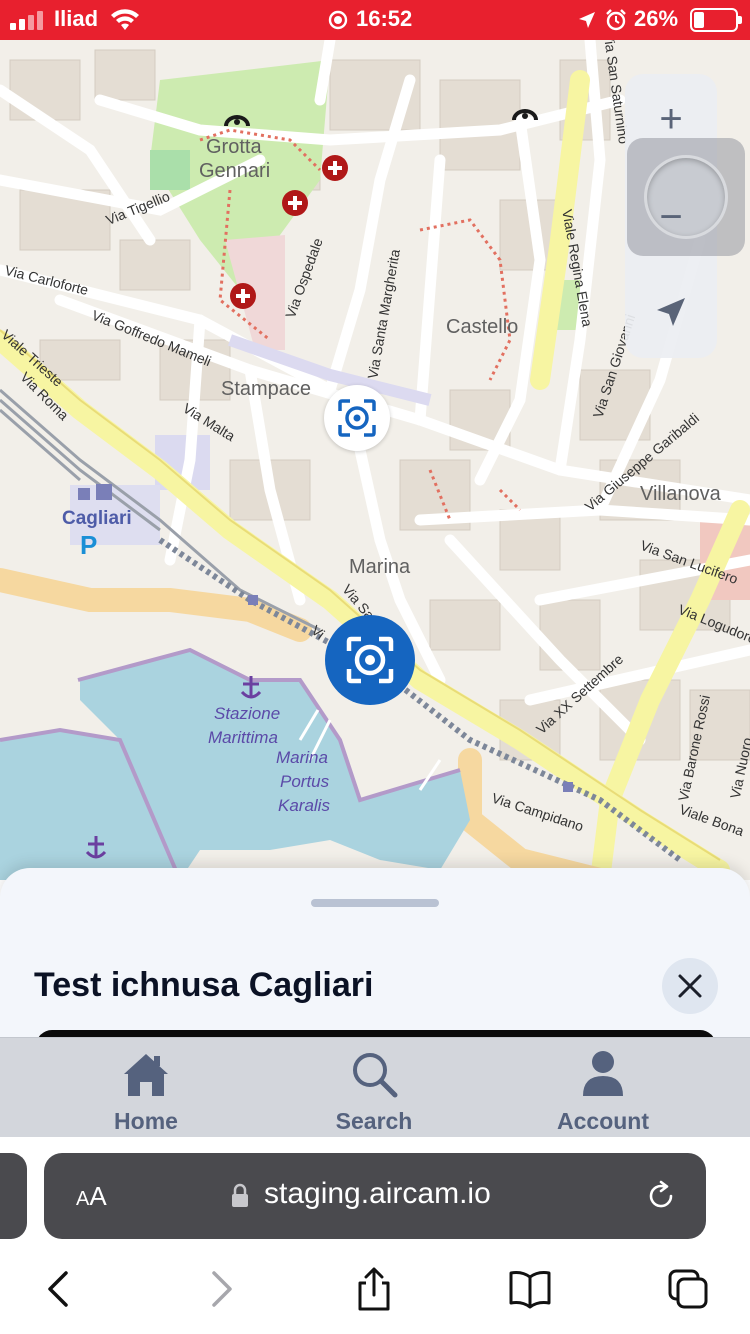  What do you see at coordinates (671, 120) in the screenshot?
I see `zoom-in-button: +` at bounding box center [671, 120].